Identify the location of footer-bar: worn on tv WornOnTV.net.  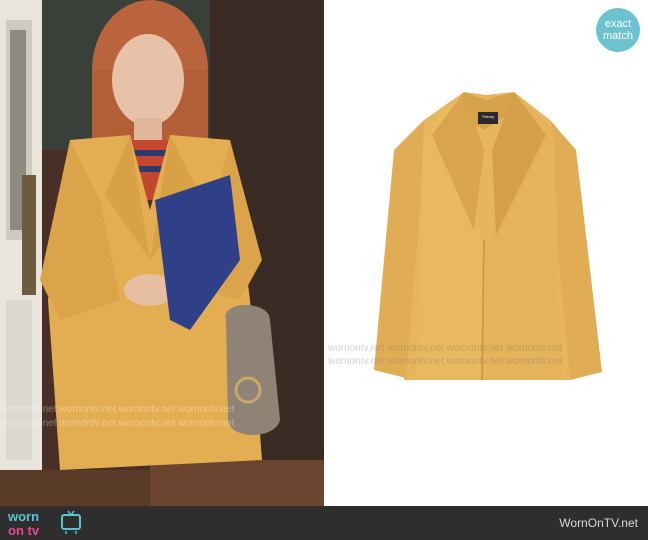
(324, 523).